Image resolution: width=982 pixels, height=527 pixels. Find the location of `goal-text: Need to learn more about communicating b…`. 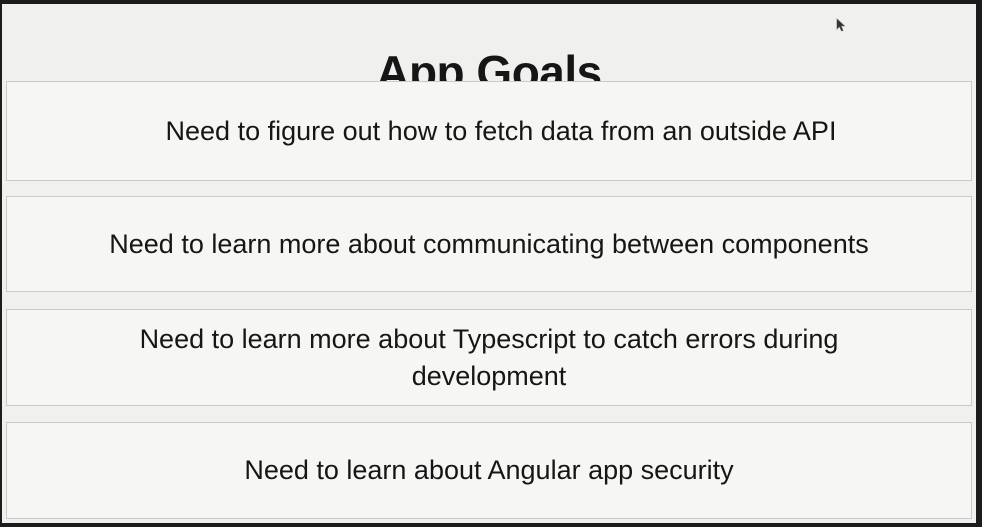

goal-text: Need to learn more about communicating b… is located at coordinates (489, 243).